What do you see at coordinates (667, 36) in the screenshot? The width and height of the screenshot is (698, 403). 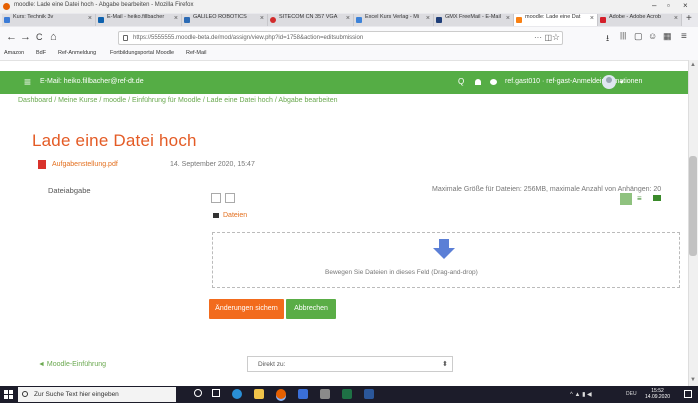 I see `extension-2-icon: ▦` at bounding box center [667, 36].